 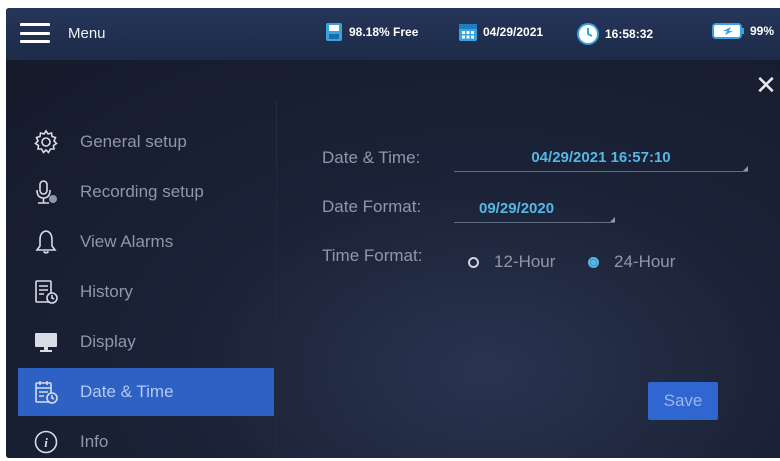 I want to click on sidebar-item-info: i Info, so click(x=146, y=438).